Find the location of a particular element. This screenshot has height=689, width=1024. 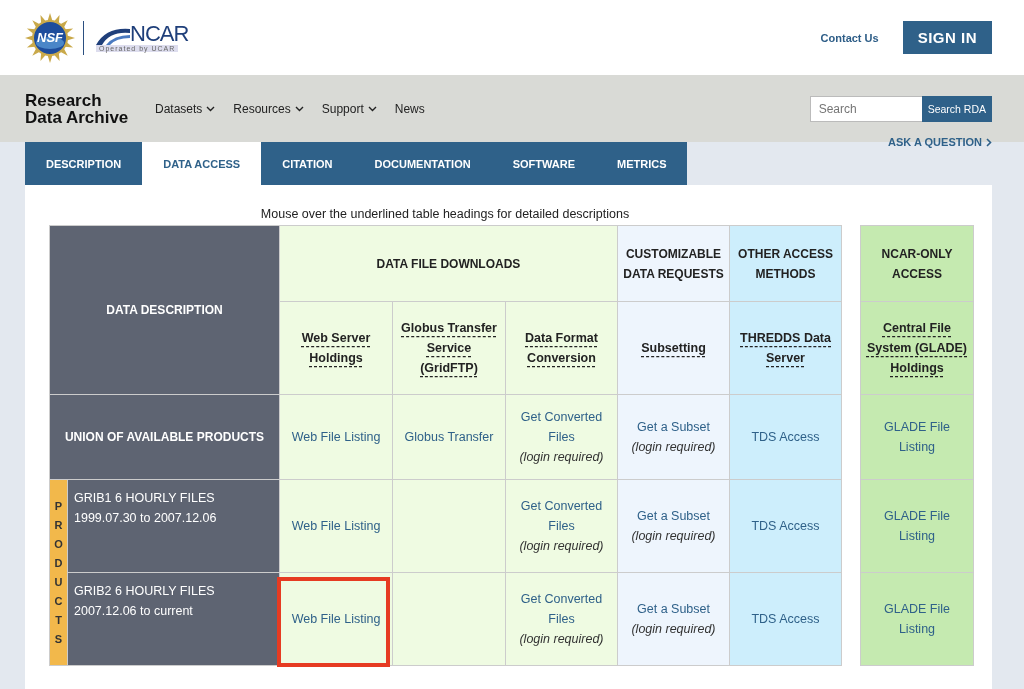

sign-in-button: SIGN IN is located at coordinates (947, 37).